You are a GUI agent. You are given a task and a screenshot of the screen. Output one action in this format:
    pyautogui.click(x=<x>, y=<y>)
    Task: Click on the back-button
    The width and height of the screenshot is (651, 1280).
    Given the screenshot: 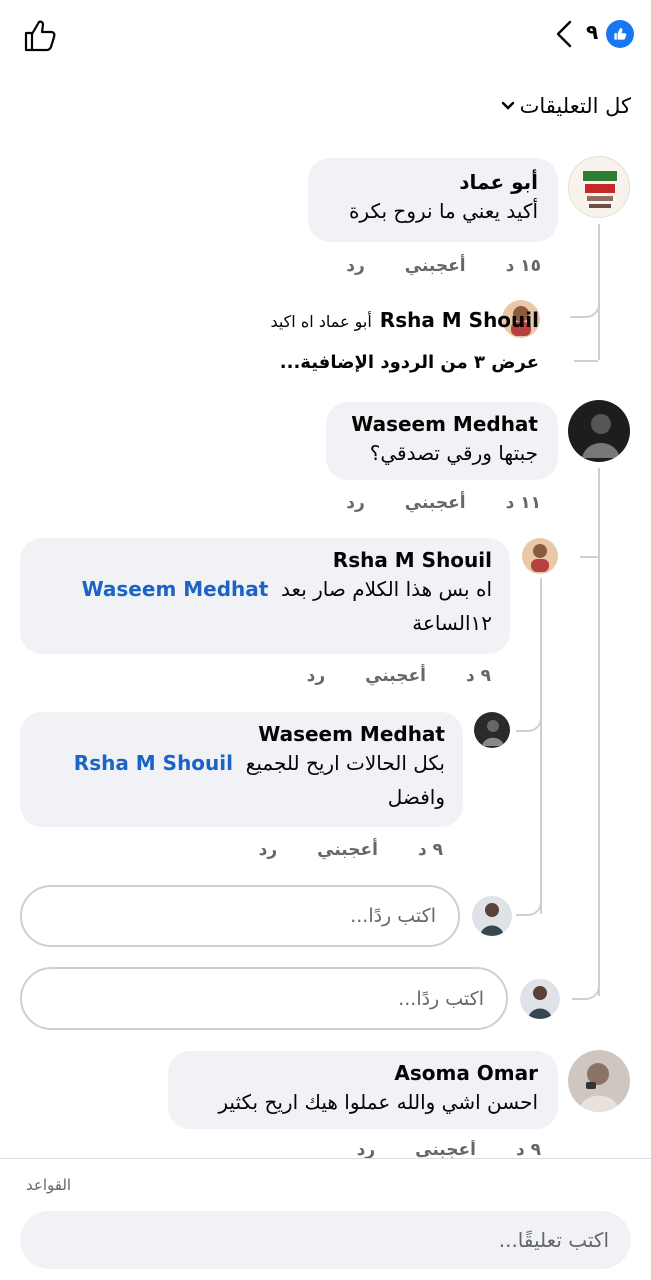 What is the action you would take?
    pyautogui.click(x=564, y=34)
    